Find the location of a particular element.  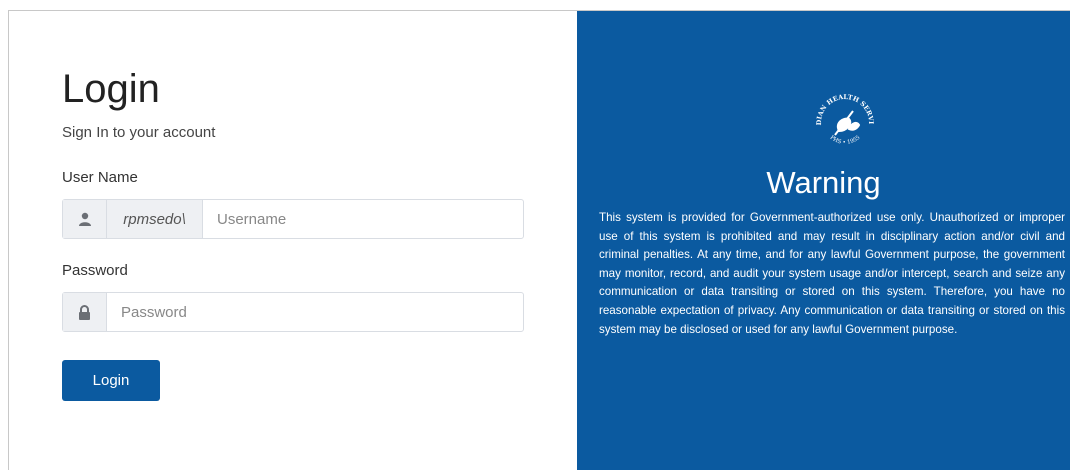

domain-prefix: rpmsedo\ is located at coordinates (155, 219).